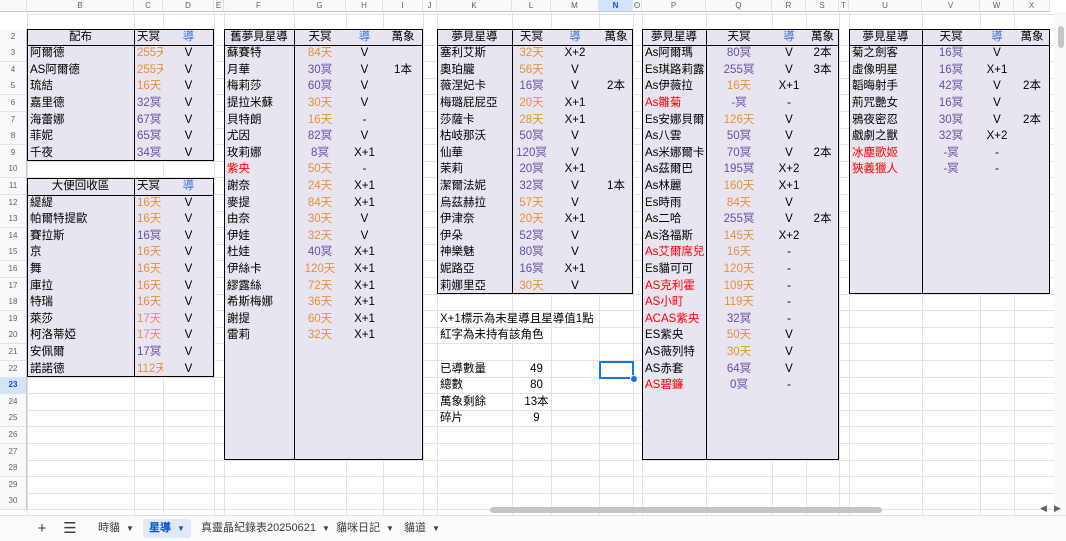 The image size is (1066, 541). What do you see at coordinates (13, 186) in the screenshot?
I see `row-header-11: 11` at bounding box center [13, 186].